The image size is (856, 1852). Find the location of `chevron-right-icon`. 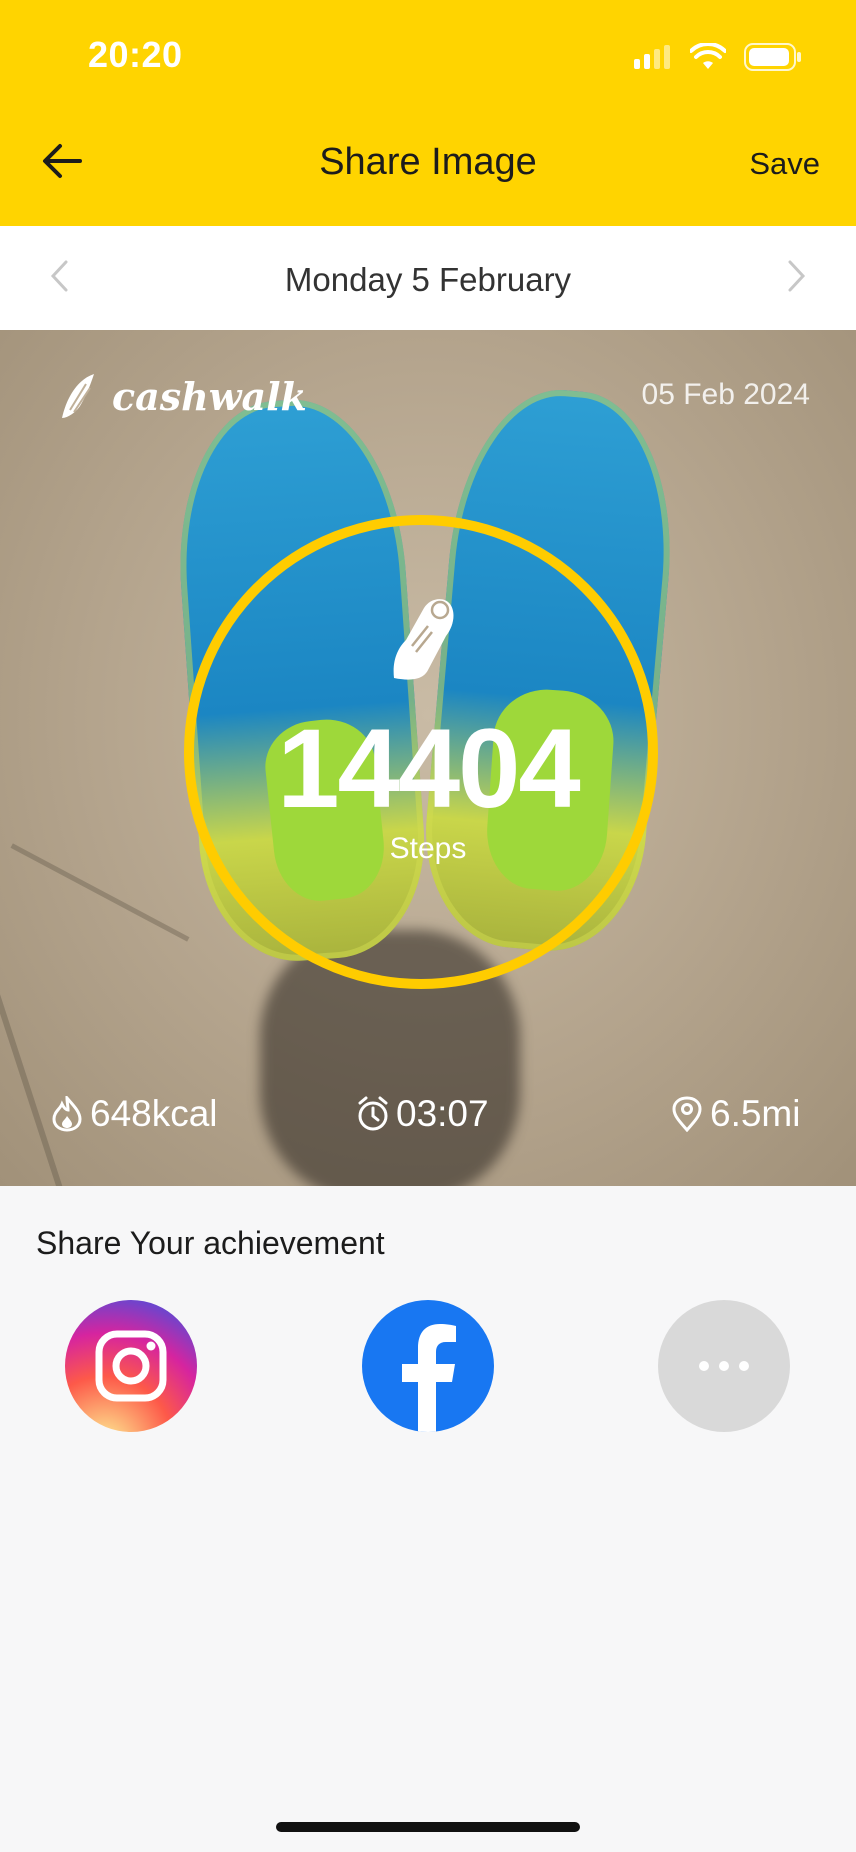

chevron-right-icon is located at coordinates (797, 276).